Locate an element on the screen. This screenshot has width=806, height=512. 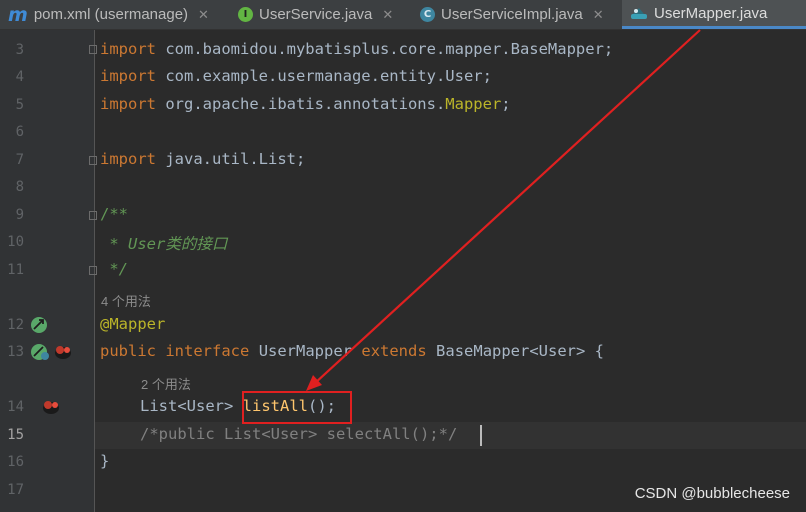
watermark: CSDN @bubblecheese is located at coordinates (712, 493).